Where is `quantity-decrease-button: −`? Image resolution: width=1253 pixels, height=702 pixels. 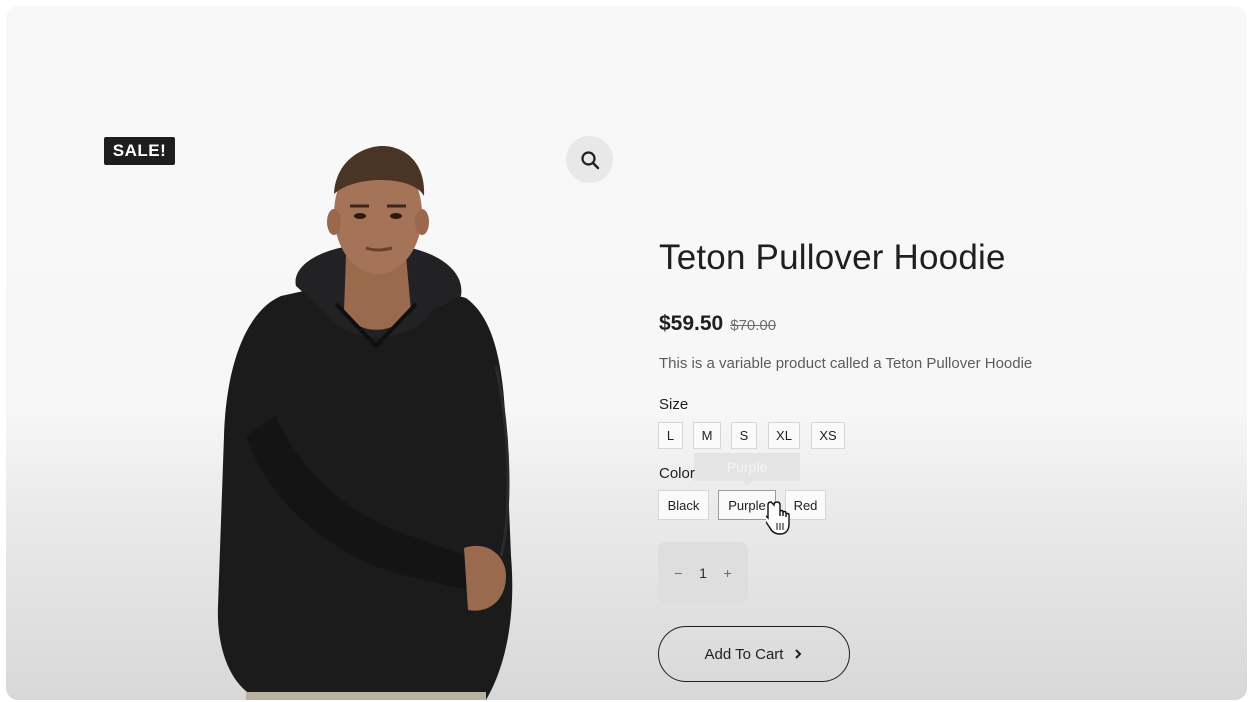 quantity-decrease-button: − is located at coordinates (678, 573).